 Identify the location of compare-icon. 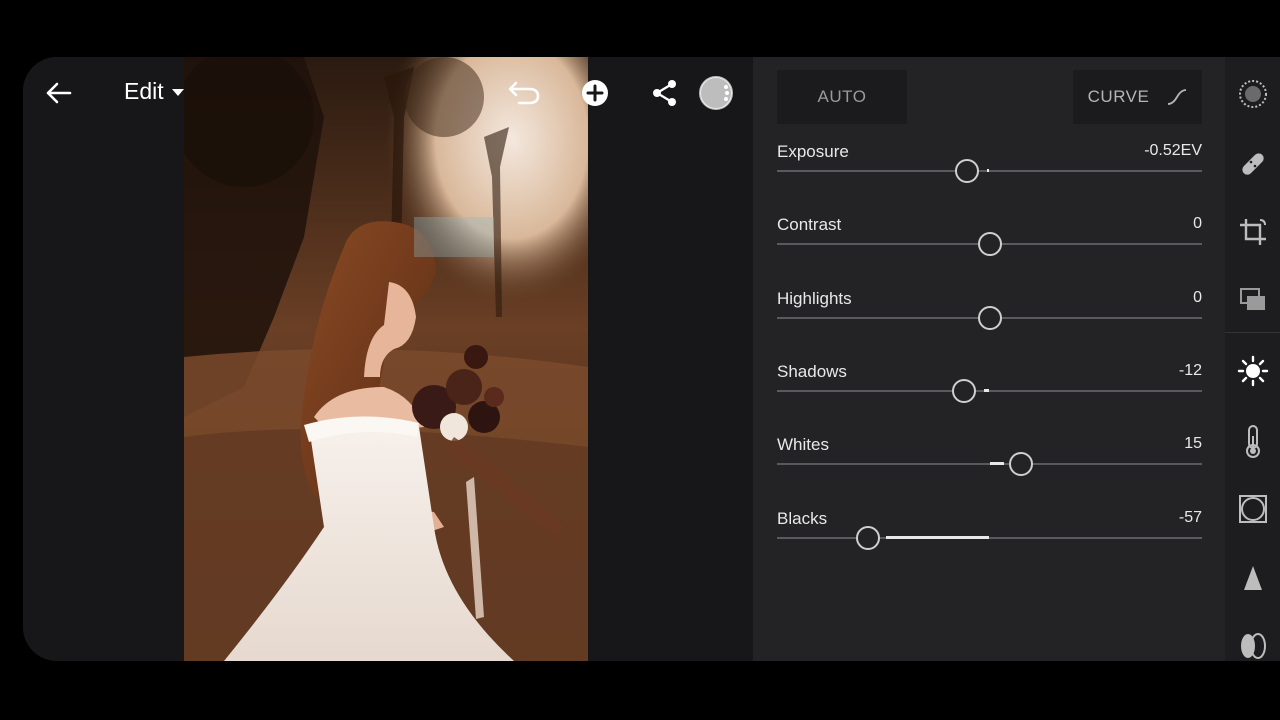
(716, 93).